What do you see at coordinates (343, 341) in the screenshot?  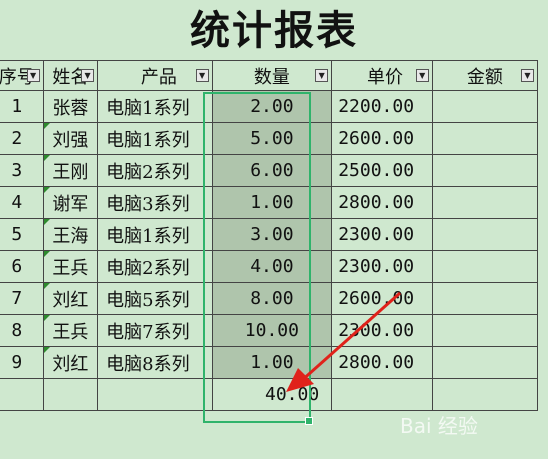 I see `annotation-arrow-icon` at bounding box center [343, 341].